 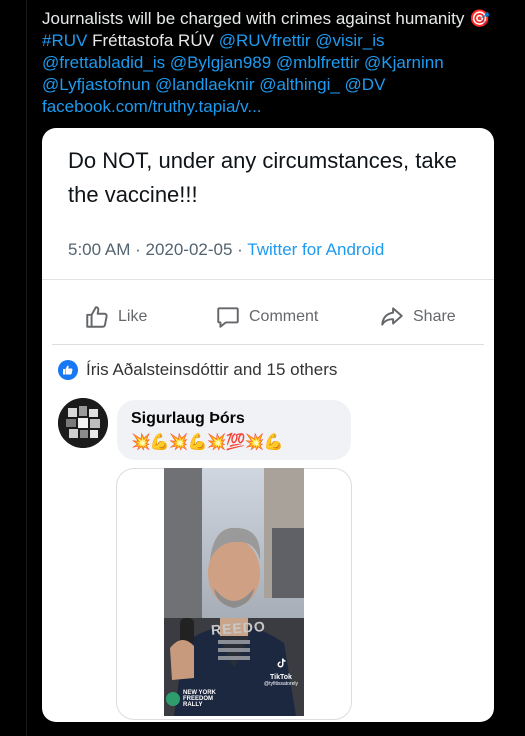 What do you see at coordinates (189, 249) in the screenshot?
I see `quoted-tweet-date: 2020-02-05` at bounding box center [189, 249].